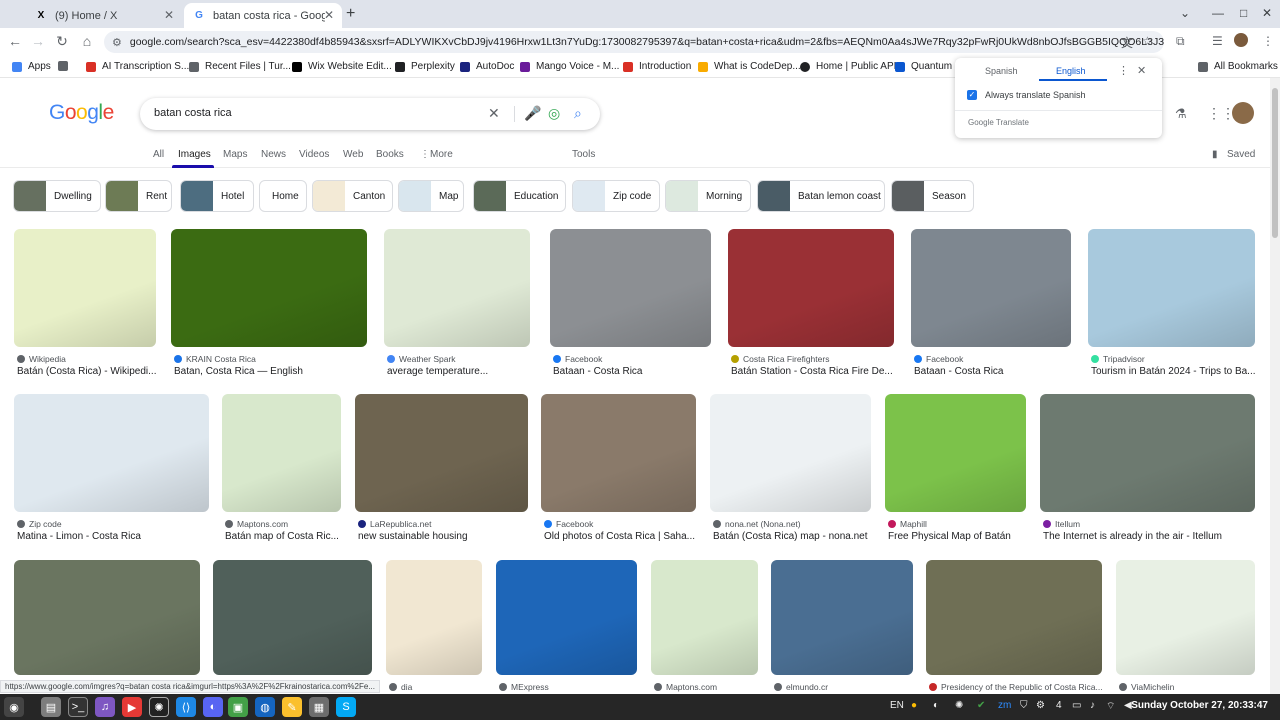 The width and height of the screenshot is (1280, 720). What do you see at coordinates (1001, 71) in the screenshot?
I see `translate-from: Spanish` at bounding box center [1001, 71].